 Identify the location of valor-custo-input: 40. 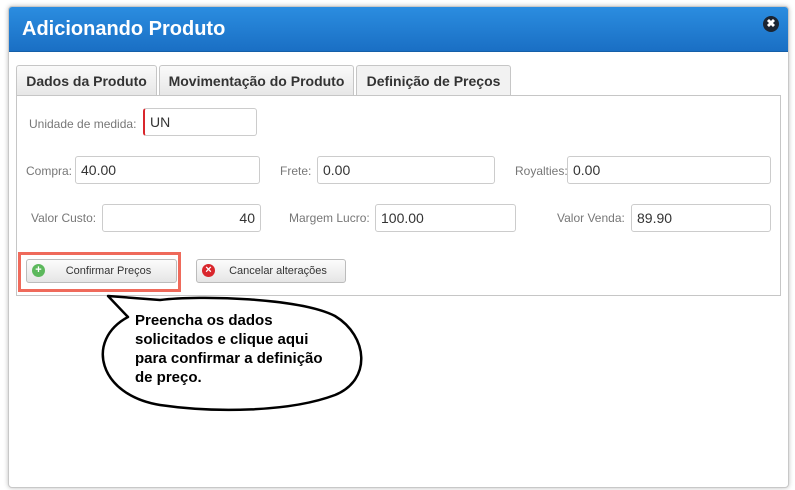
(181, 218).